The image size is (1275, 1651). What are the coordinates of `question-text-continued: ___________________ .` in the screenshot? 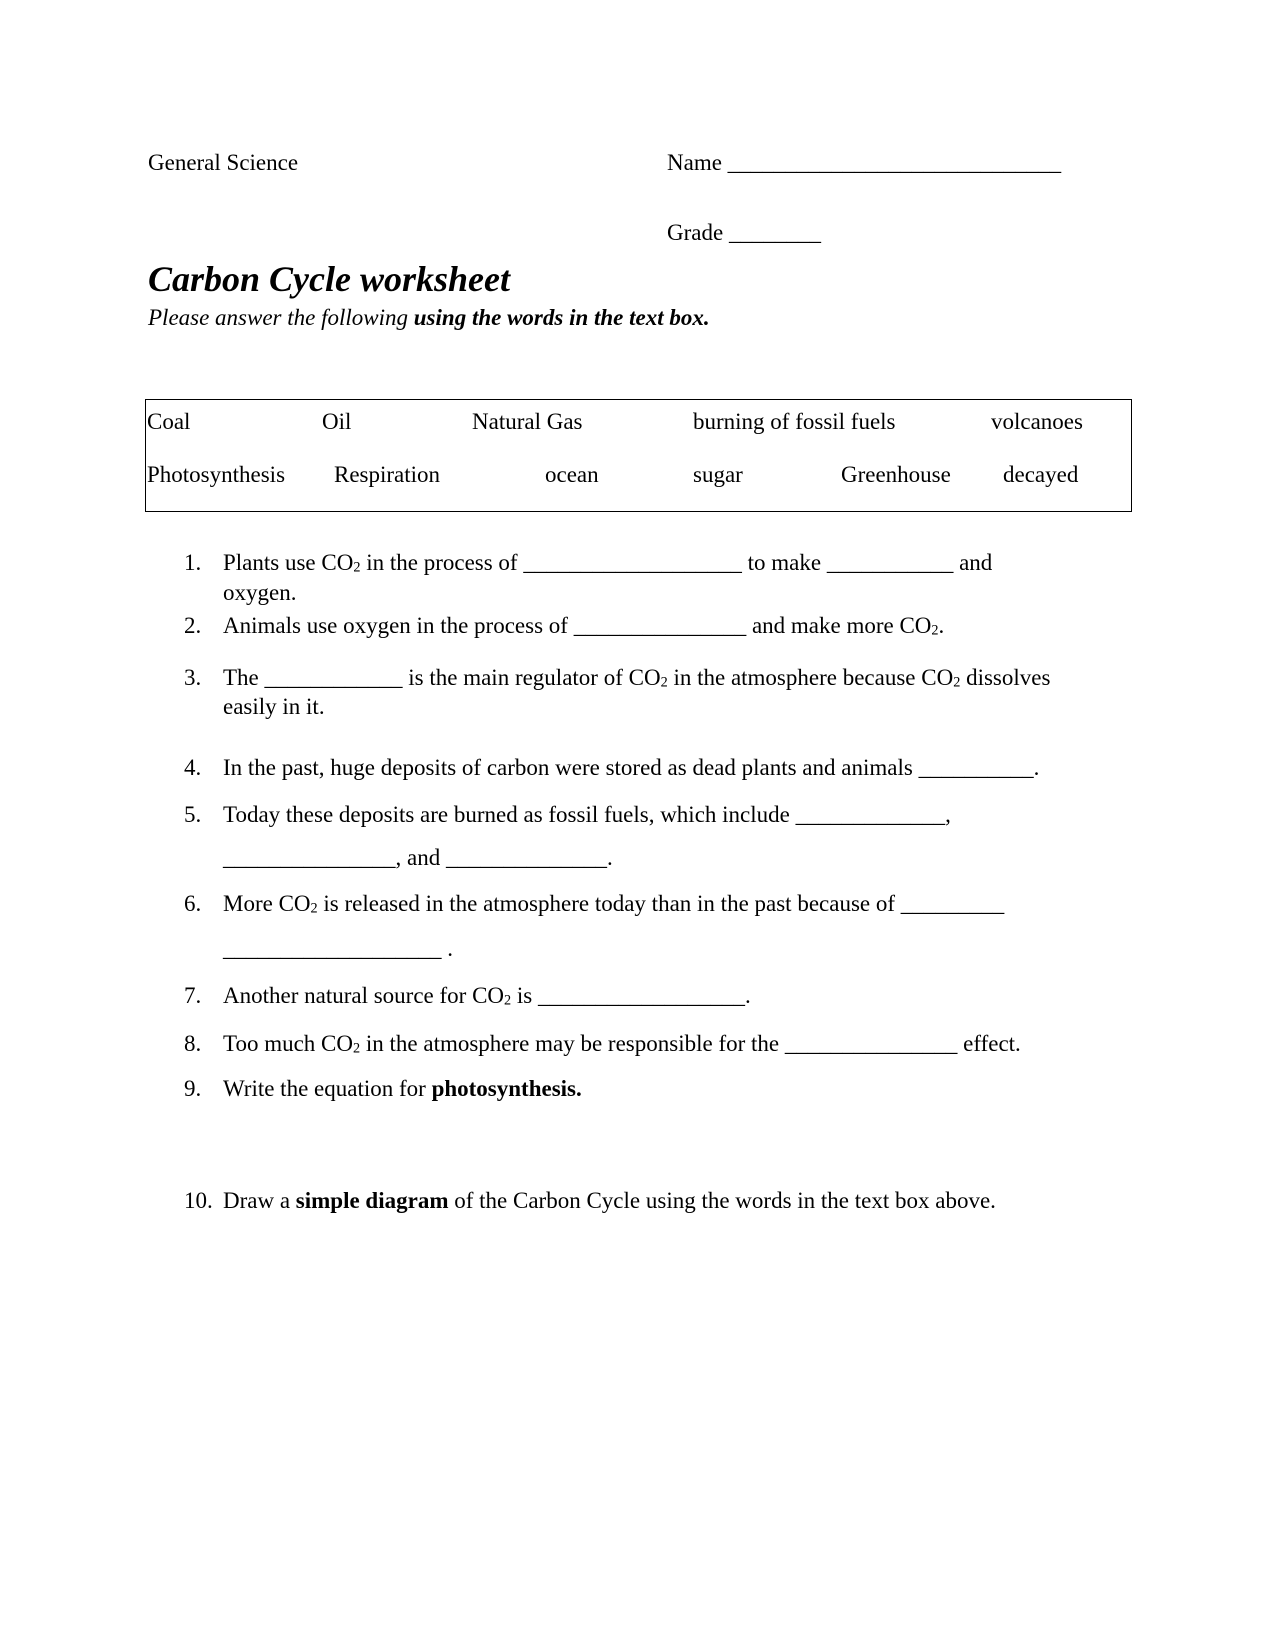 It's located at (338, 948).